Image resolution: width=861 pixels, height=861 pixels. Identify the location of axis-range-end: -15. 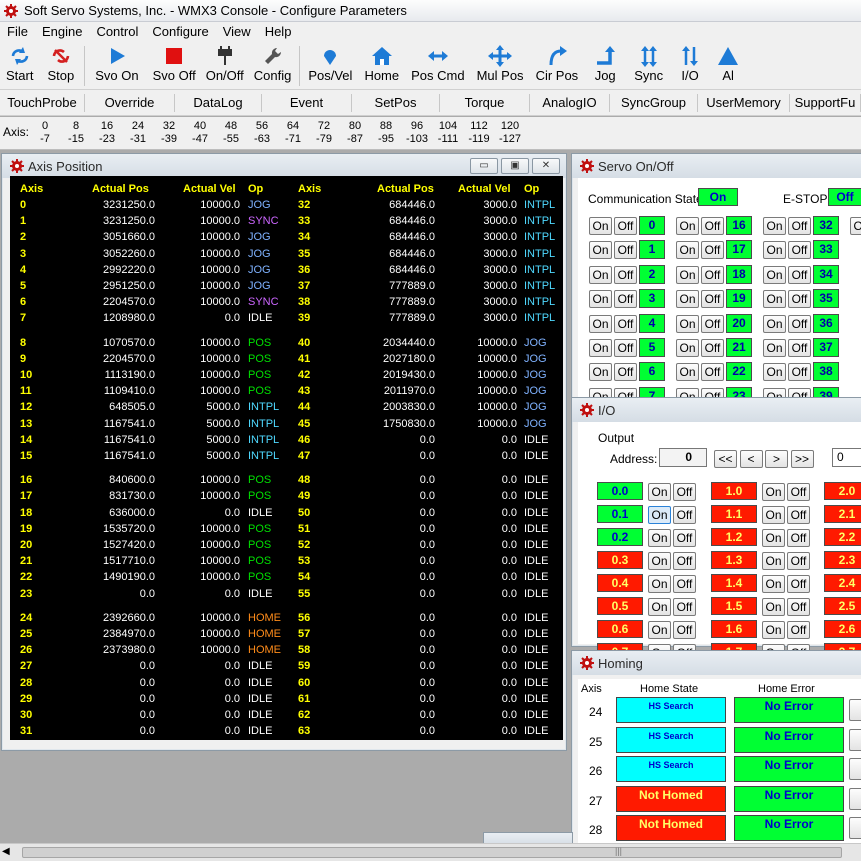
(76, 139).